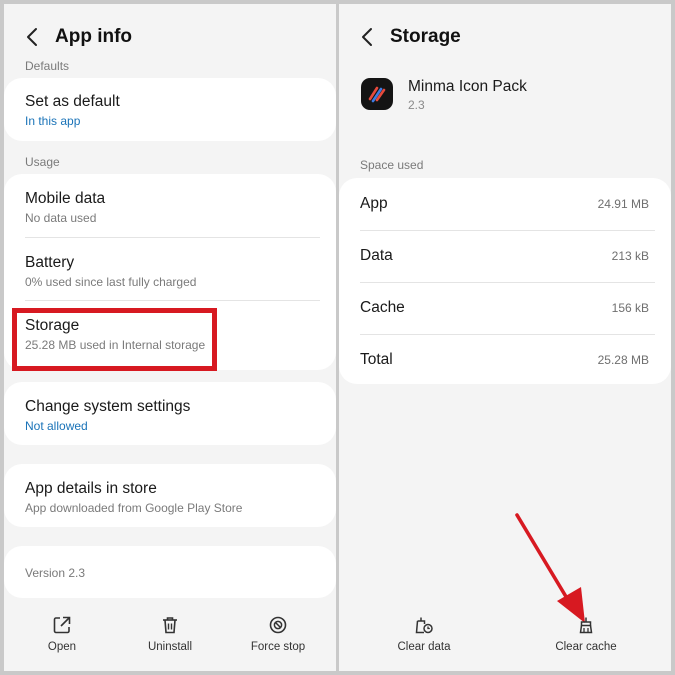  I want to click on system-settings-card: Change system settings Not allowed, so click(170, 413).